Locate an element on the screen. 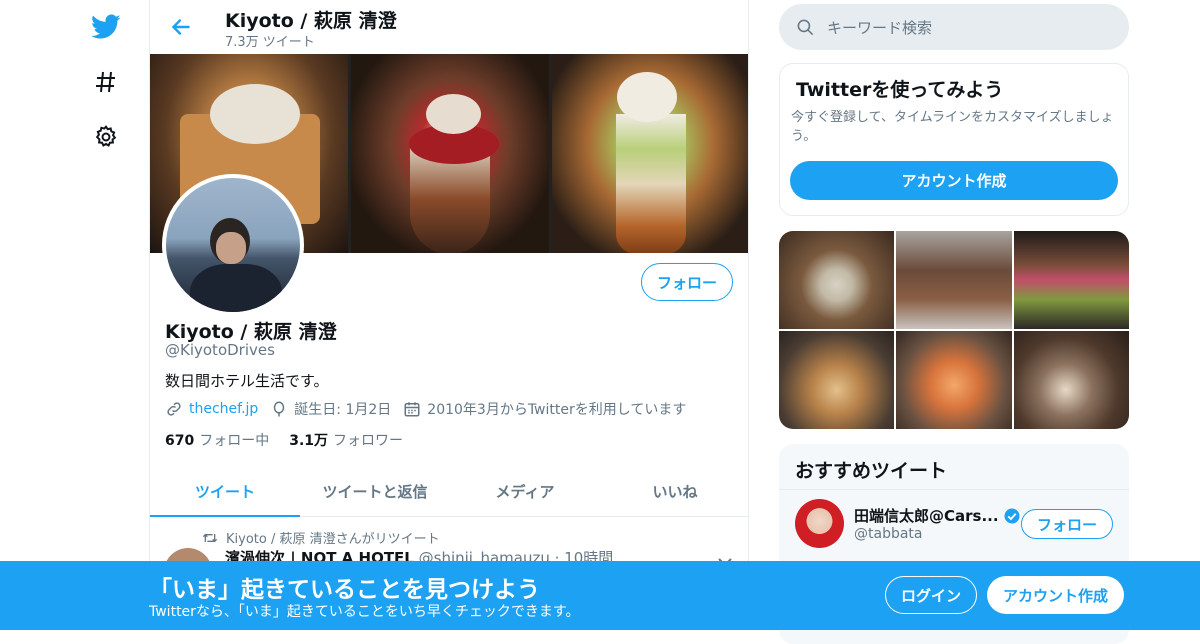 The width and height of the screenshot is (1200, 644). banner-photo-parfait-grape is located at coordinates (650, 153).